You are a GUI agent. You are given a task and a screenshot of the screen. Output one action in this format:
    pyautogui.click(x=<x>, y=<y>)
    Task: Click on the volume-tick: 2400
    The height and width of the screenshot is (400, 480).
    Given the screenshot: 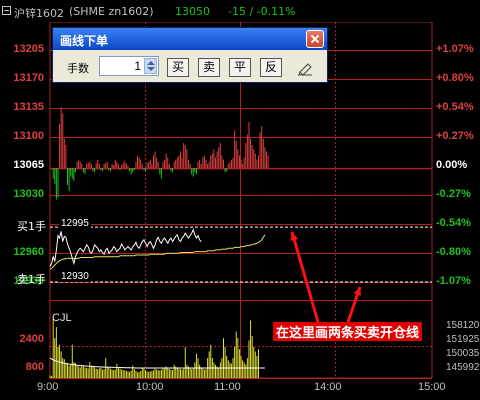 What is the action you would take?
    pyautogui.click(x=31, y=339)
    